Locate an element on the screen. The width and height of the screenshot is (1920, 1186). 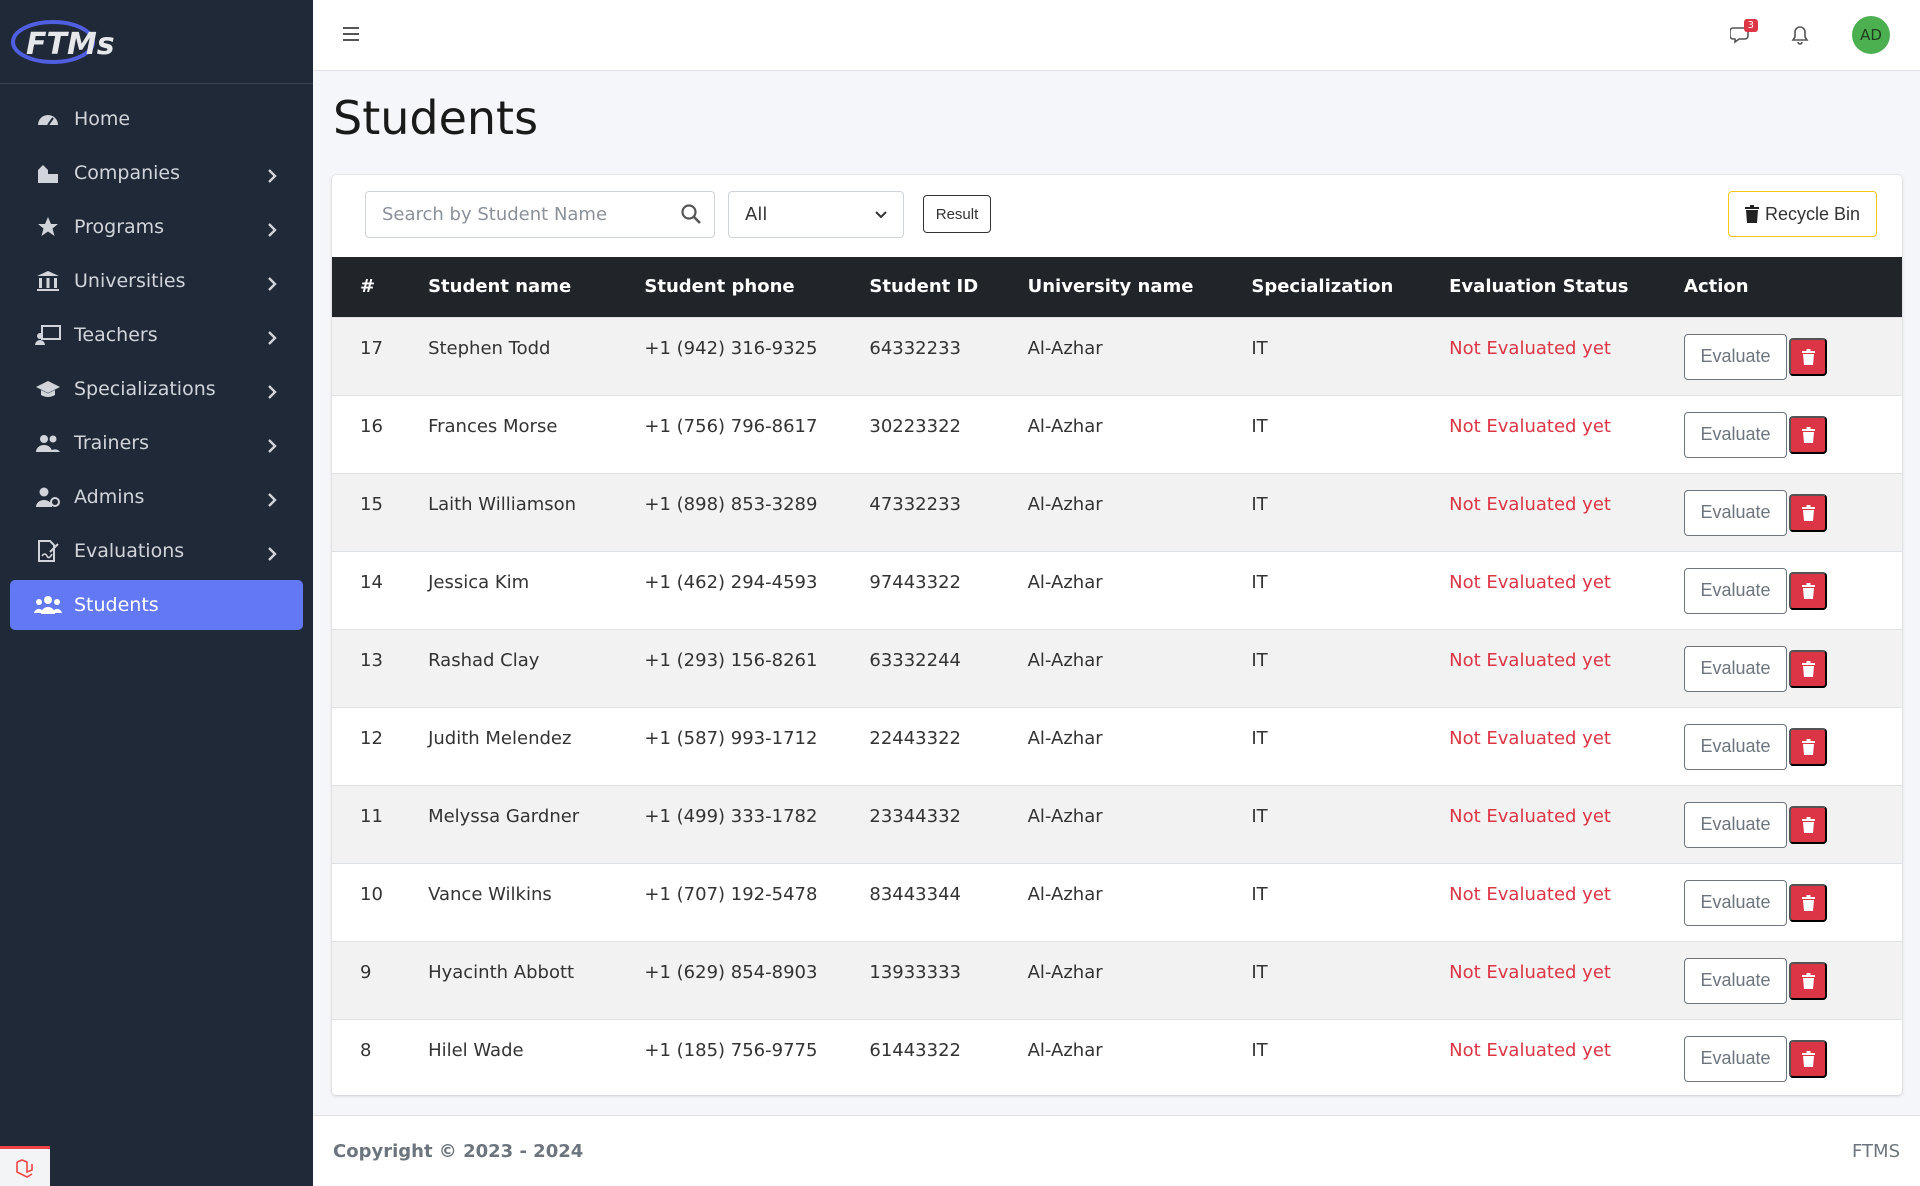
sidebar-item-programs: Programs is located at coordinates (156, 227).